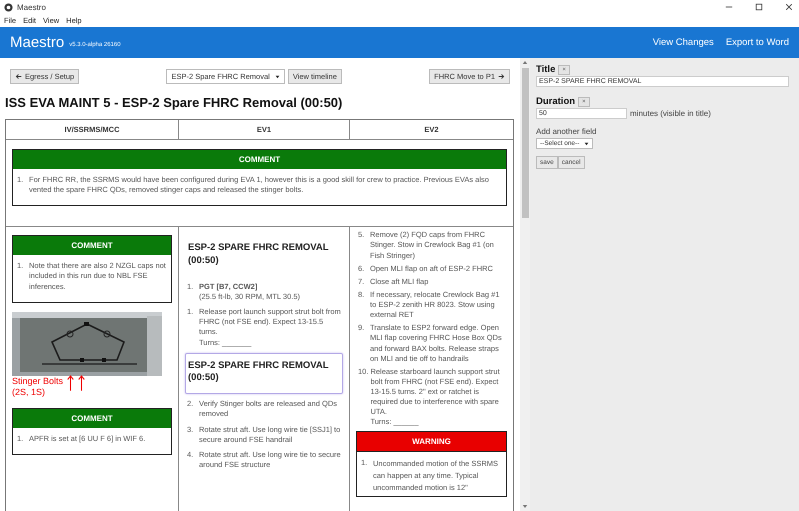  What do you see at coordinates (567, 131) in the screenshot?
I see `add-field-label: Add another field` at bounding box center [567, 131].